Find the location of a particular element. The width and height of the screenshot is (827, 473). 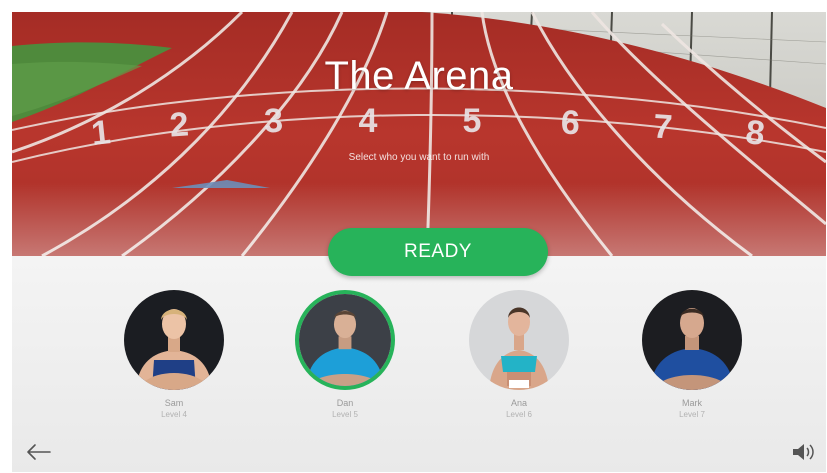

runner-option-mark: Mark Level 7 is located at coordinates (692, 354).